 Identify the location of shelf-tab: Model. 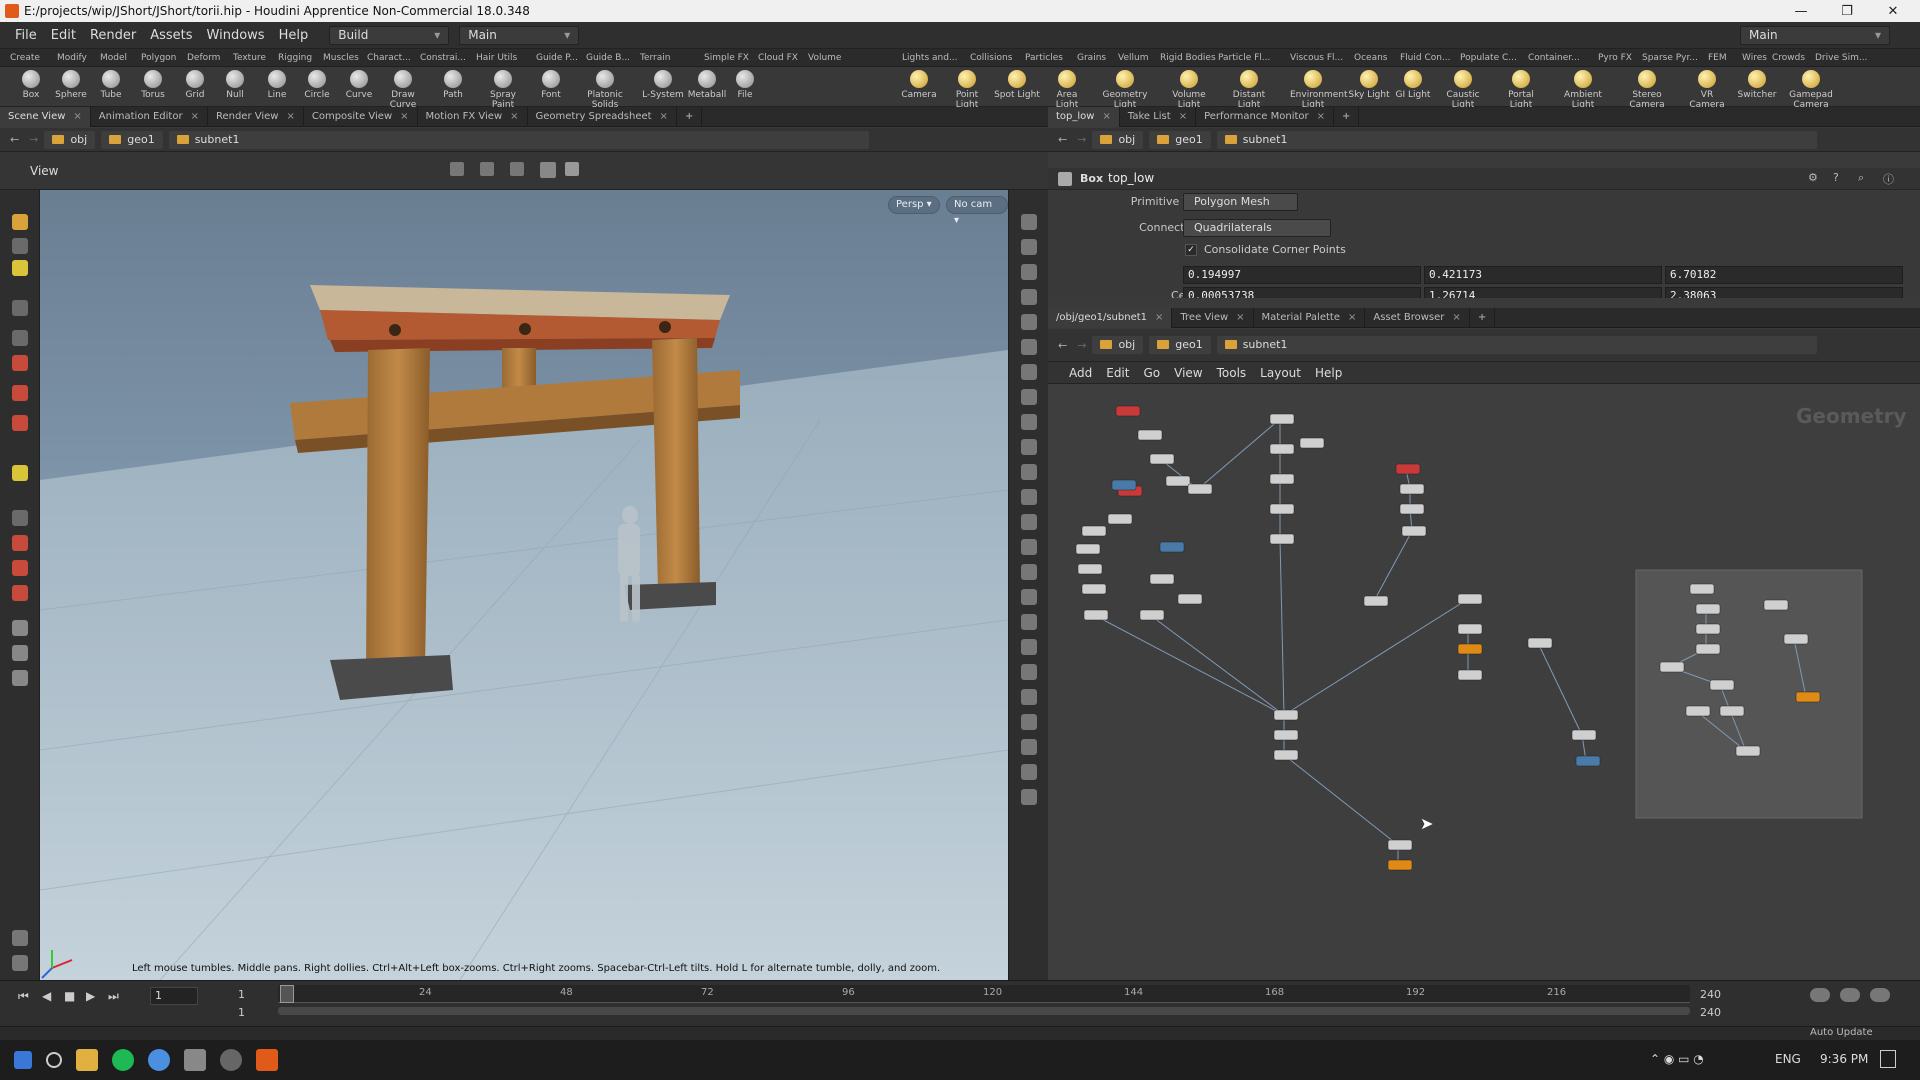
(113, 58).